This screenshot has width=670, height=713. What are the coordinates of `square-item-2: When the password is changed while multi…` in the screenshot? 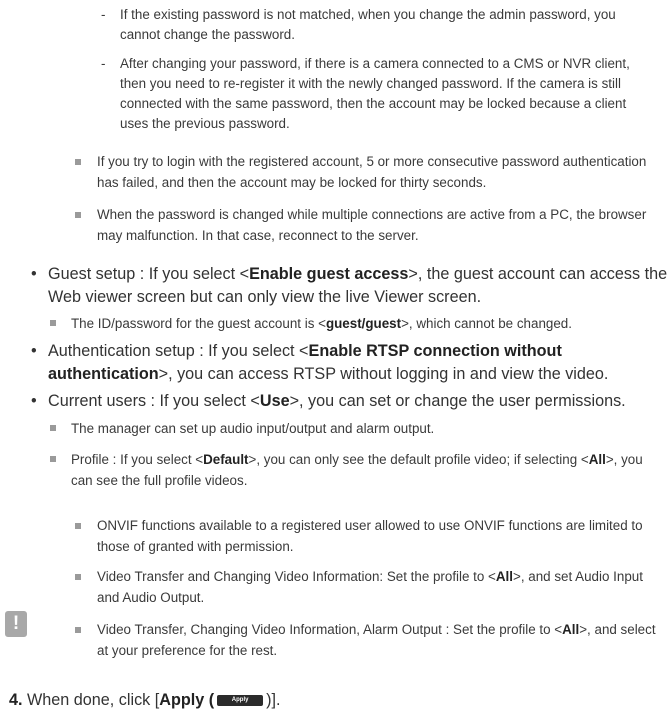 It's located at (366, 225).